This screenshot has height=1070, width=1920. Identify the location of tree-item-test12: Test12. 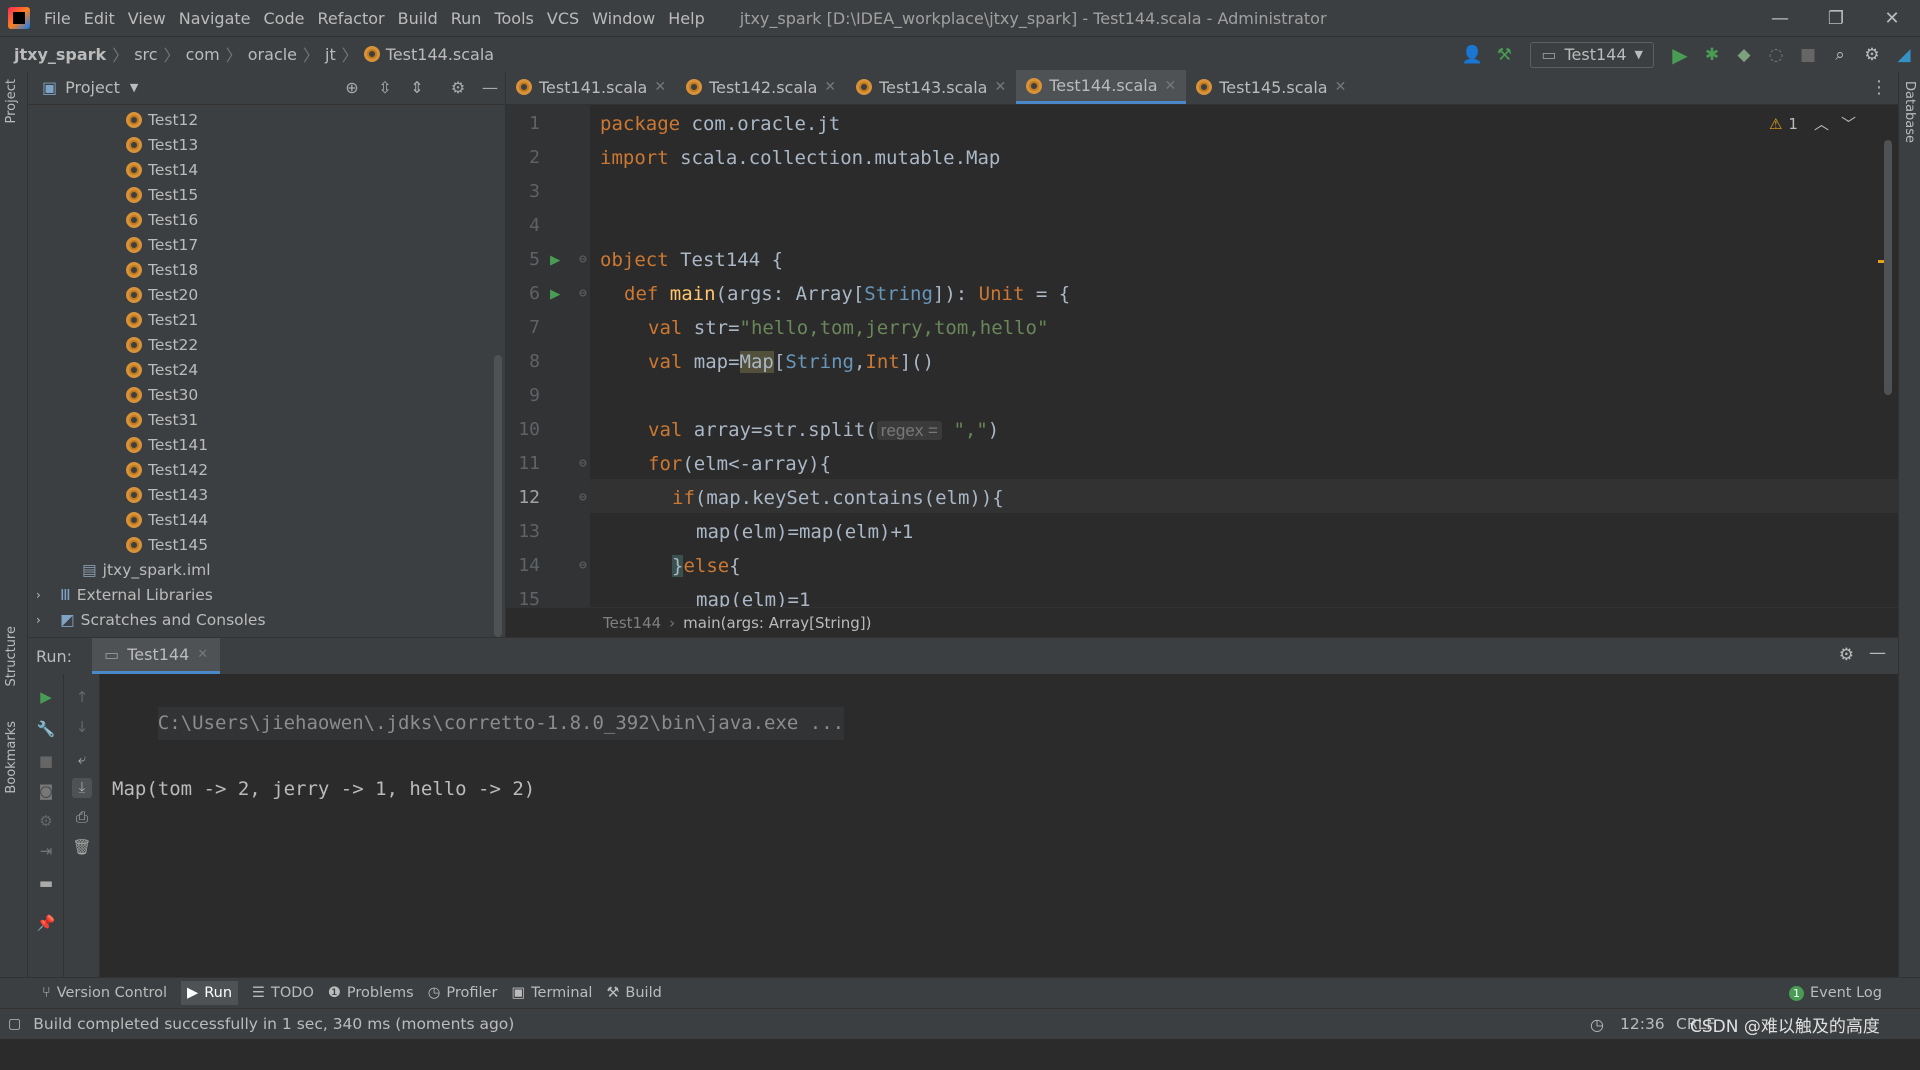
(263, 119).